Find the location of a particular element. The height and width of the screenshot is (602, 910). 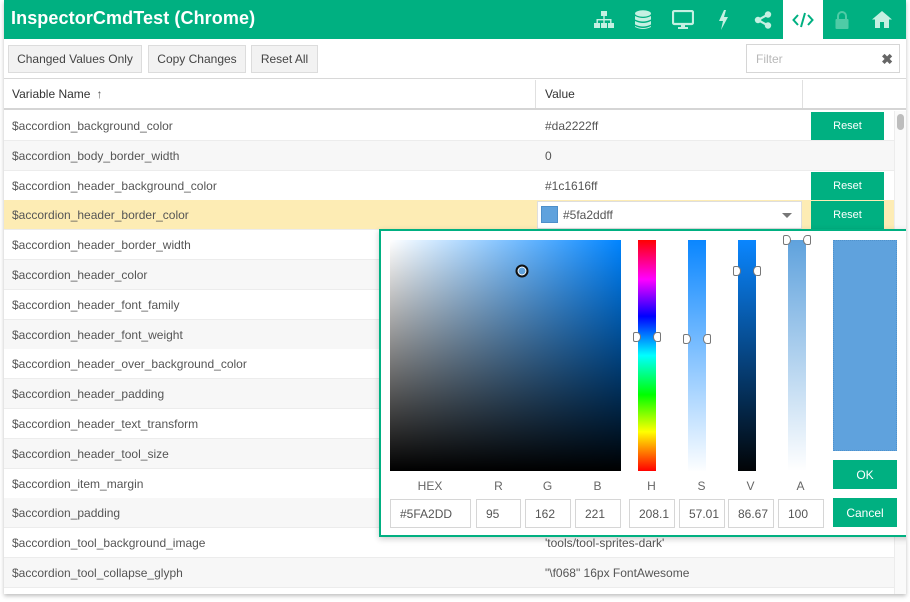

column-header-variable-name: Variable Name ↑ is located at coordinates (269, 94).